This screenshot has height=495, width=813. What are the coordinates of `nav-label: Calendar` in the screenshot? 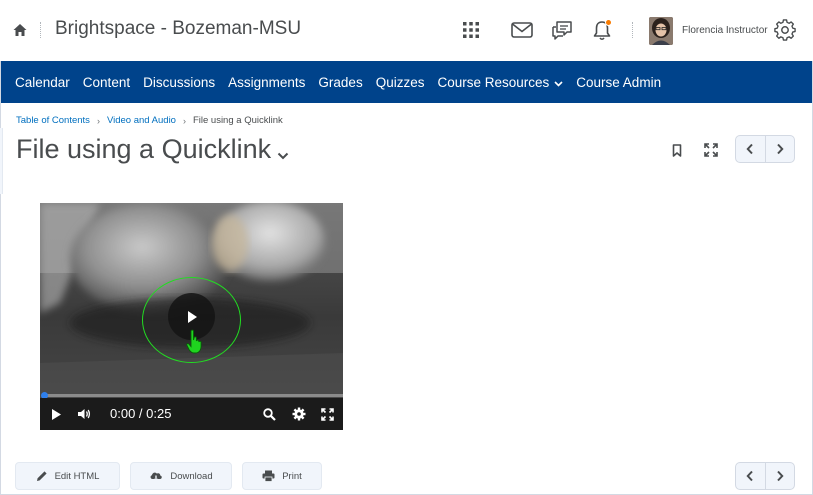 It's located at (42, 82).